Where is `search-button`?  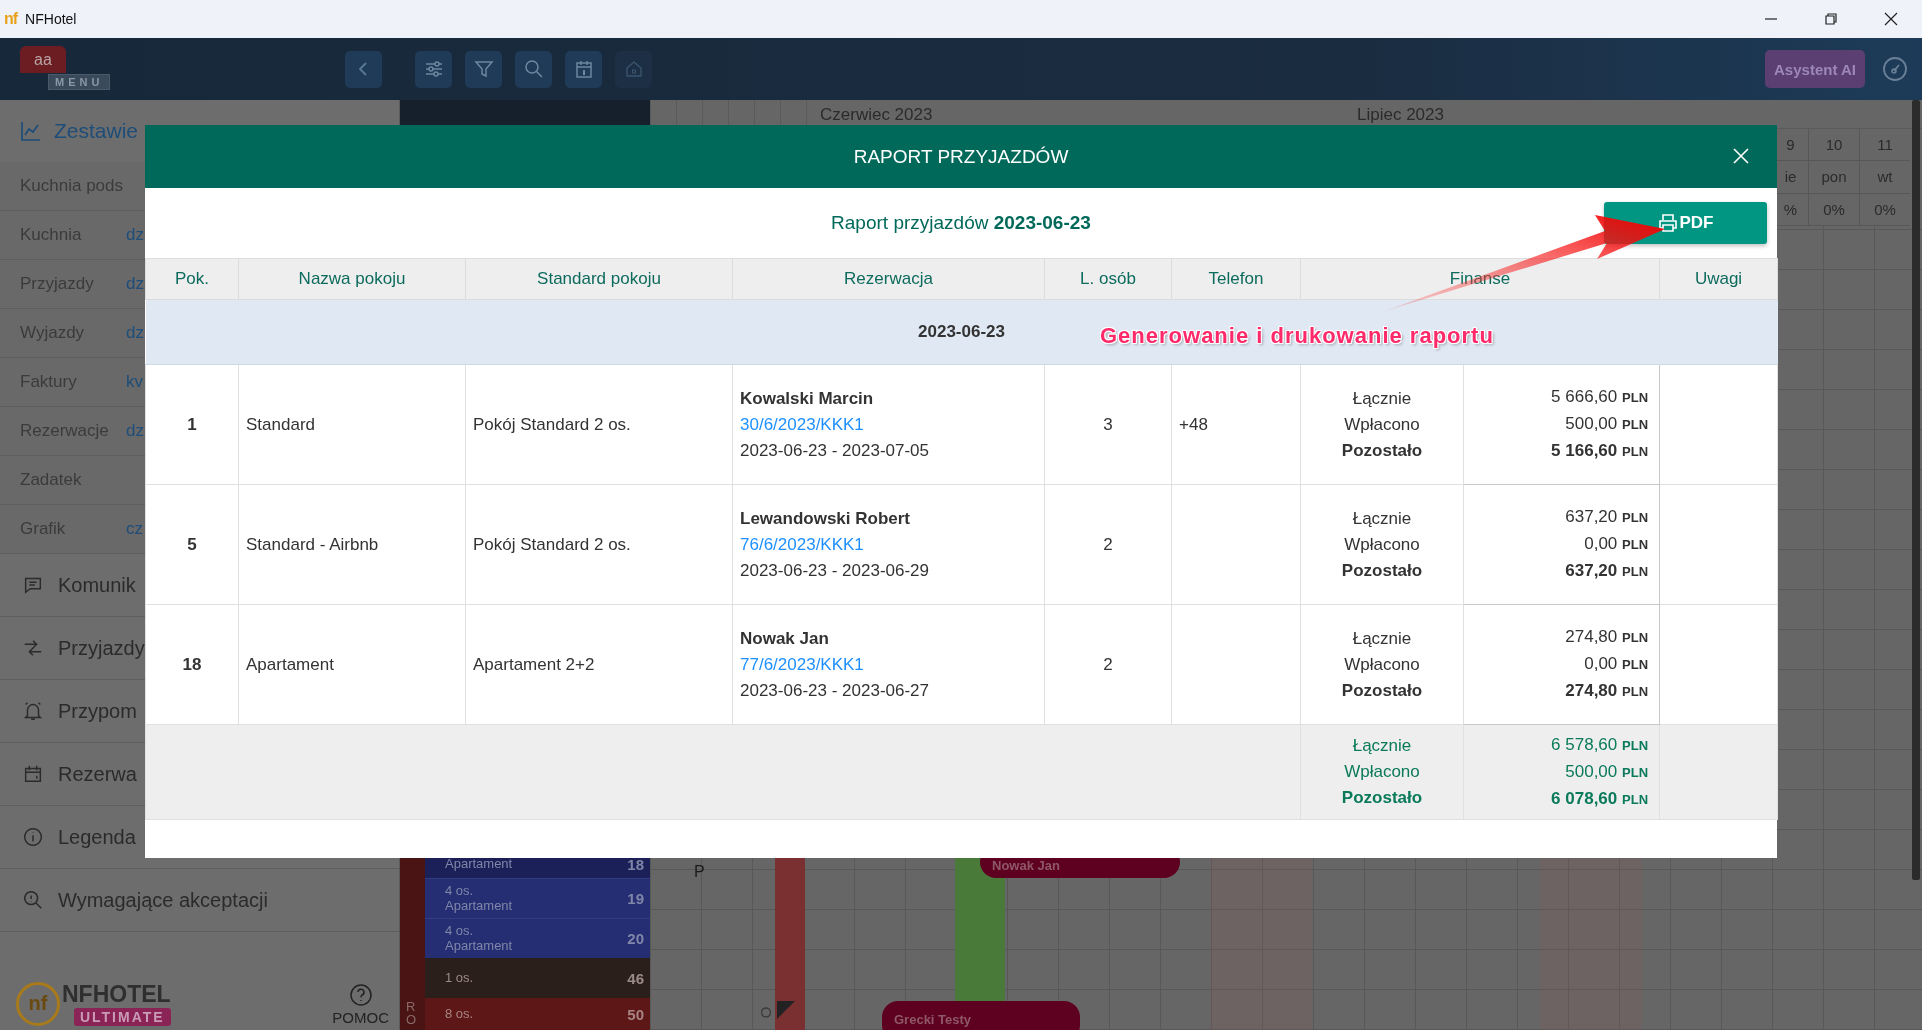
search-button is located at coordinates (533, 69).